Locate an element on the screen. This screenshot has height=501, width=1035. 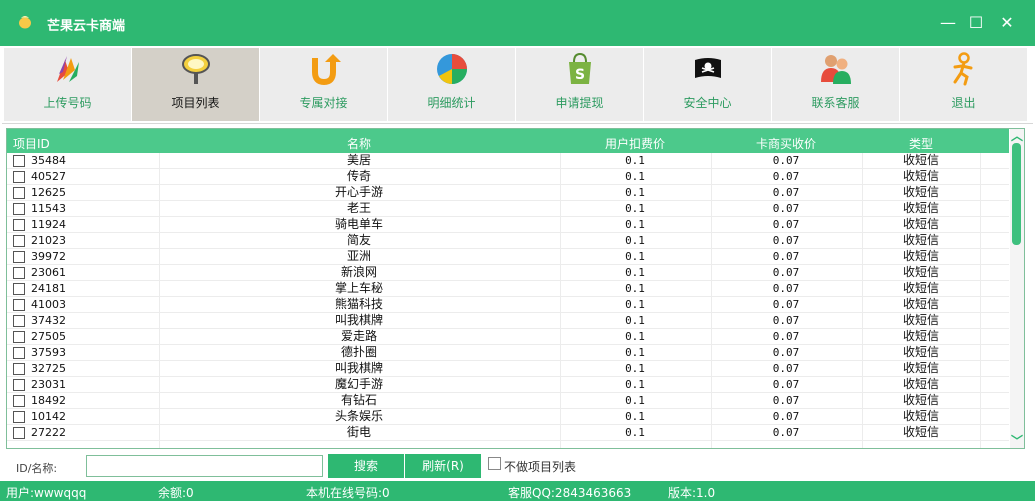
cell-id: 11543 is located at coordinates (48, 208).